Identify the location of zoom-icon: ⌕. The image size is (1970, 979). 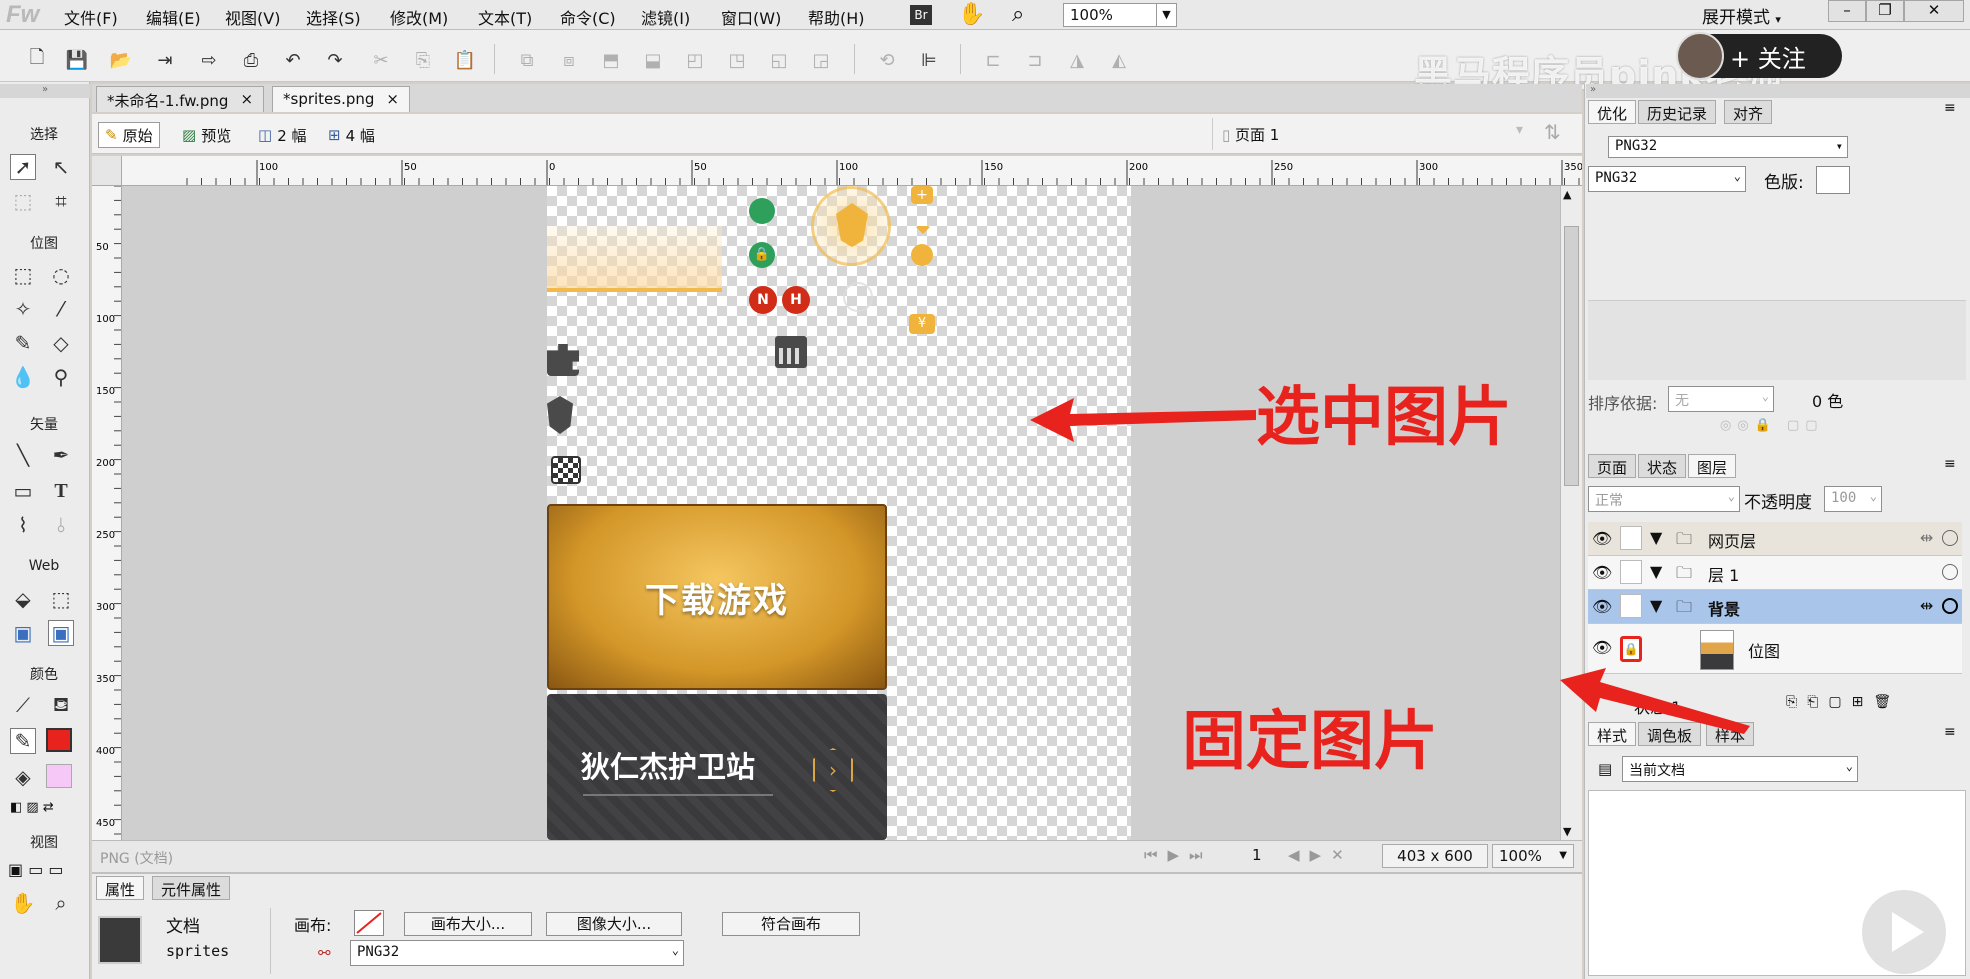
(1018, 14).